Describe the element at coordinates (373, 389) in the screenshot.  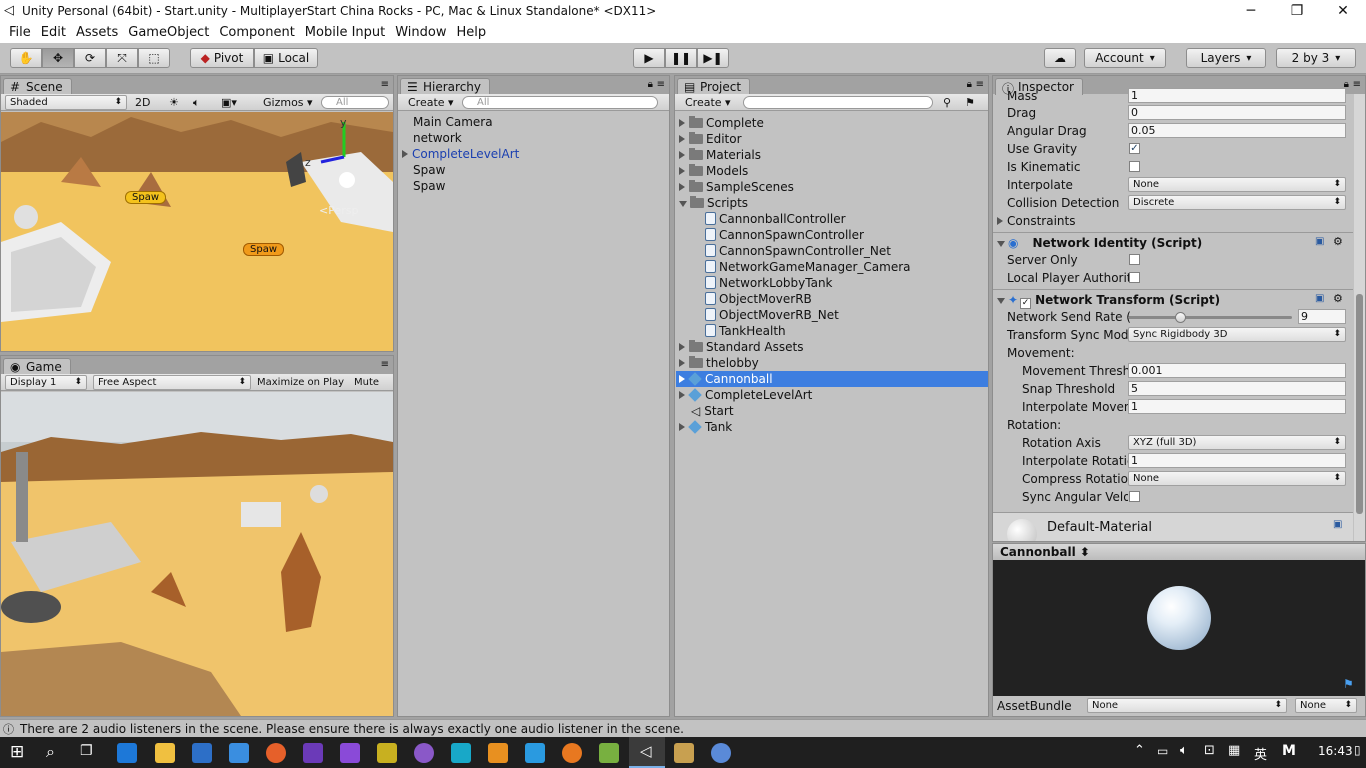
I see `mute-audio-toggle: Mute au` at that location.